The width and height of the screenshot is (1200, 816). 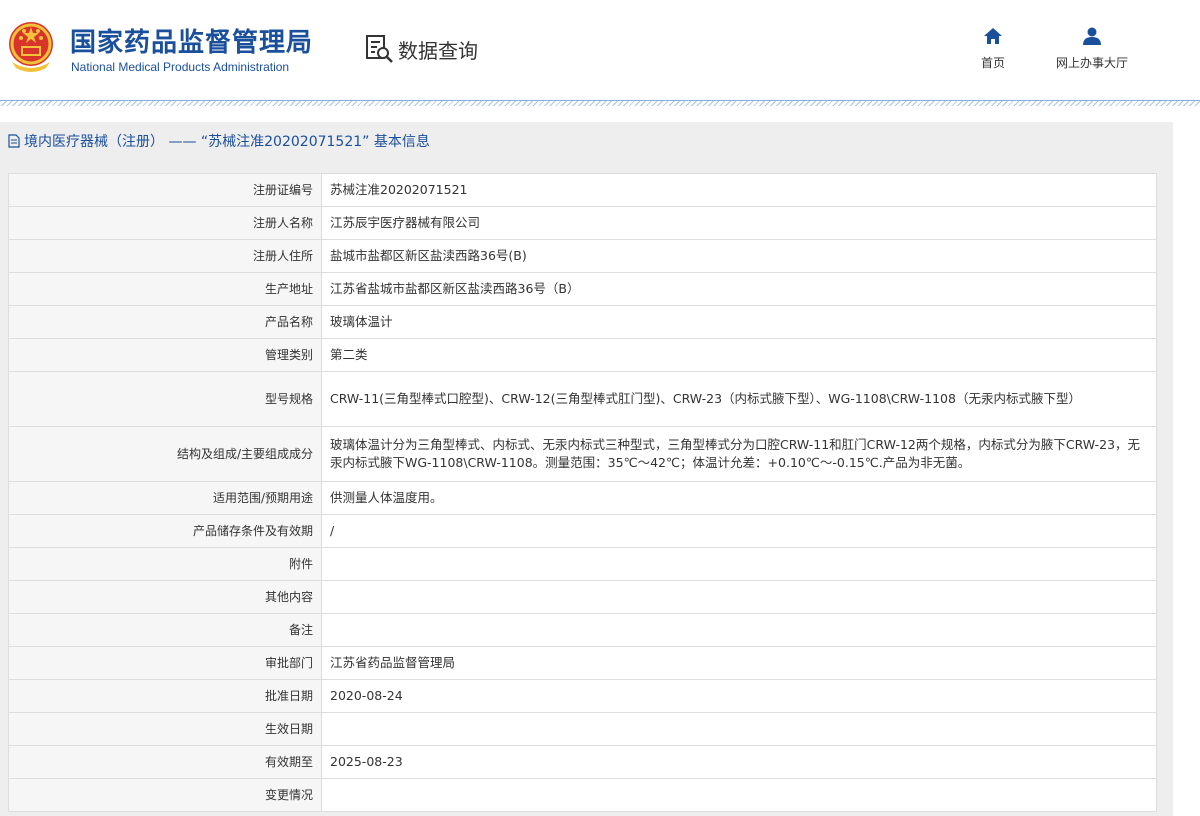 I want to click on table-row: 管理类别 第二类, so click(x=582, y=355).